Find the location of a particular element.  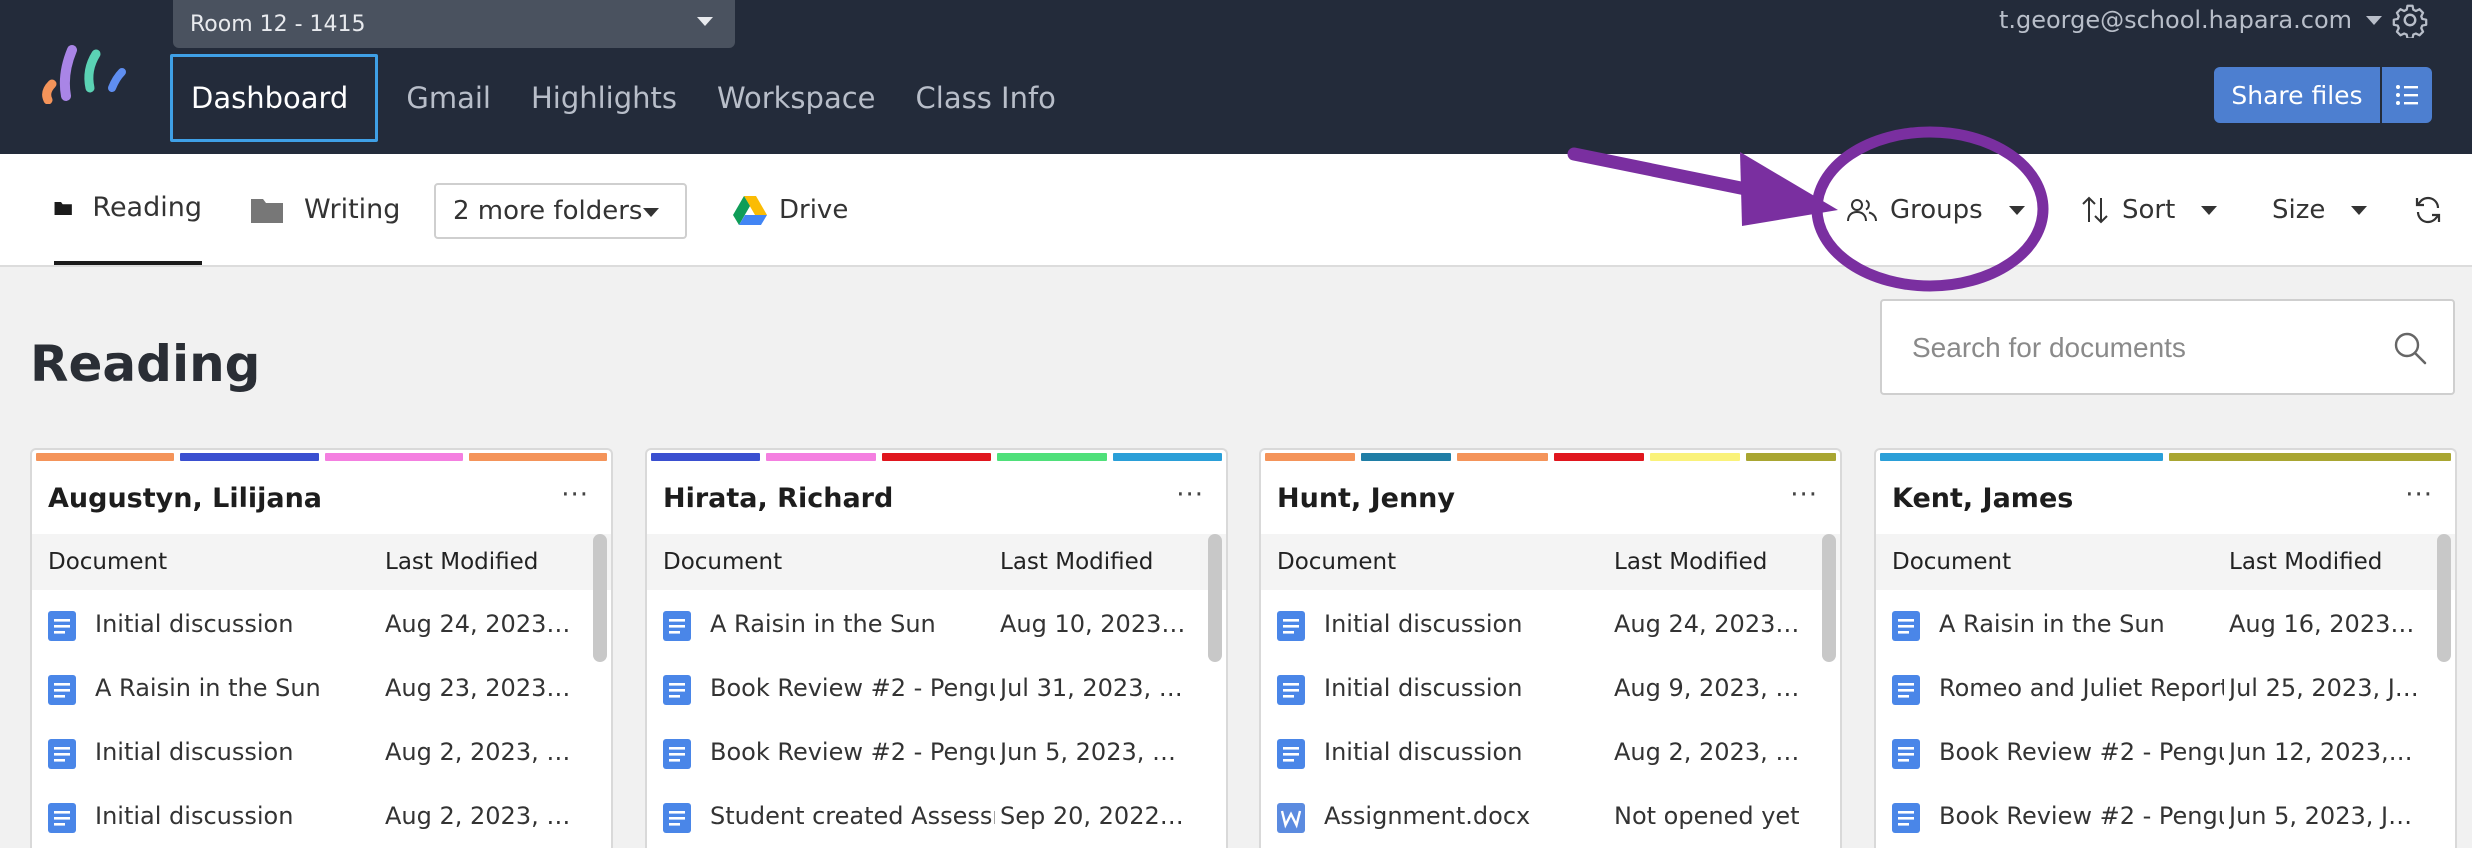

share-files-button: Share files is located at coordinates (2297, 95).